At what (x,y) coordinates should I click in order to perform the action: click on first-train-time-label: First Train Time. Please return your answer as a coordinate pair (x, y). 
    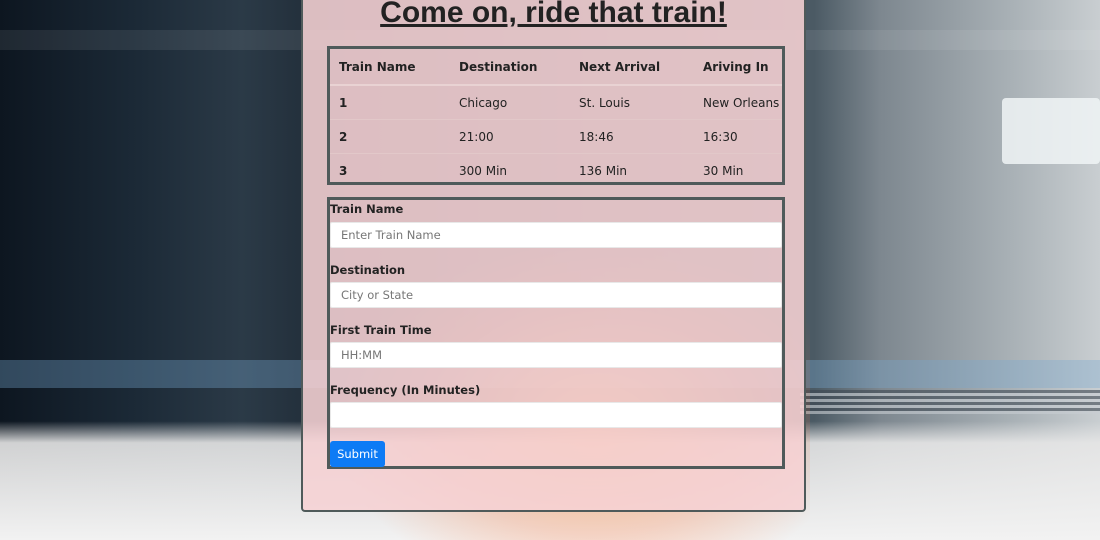
    Looking at the image, I should click on (381, 330).